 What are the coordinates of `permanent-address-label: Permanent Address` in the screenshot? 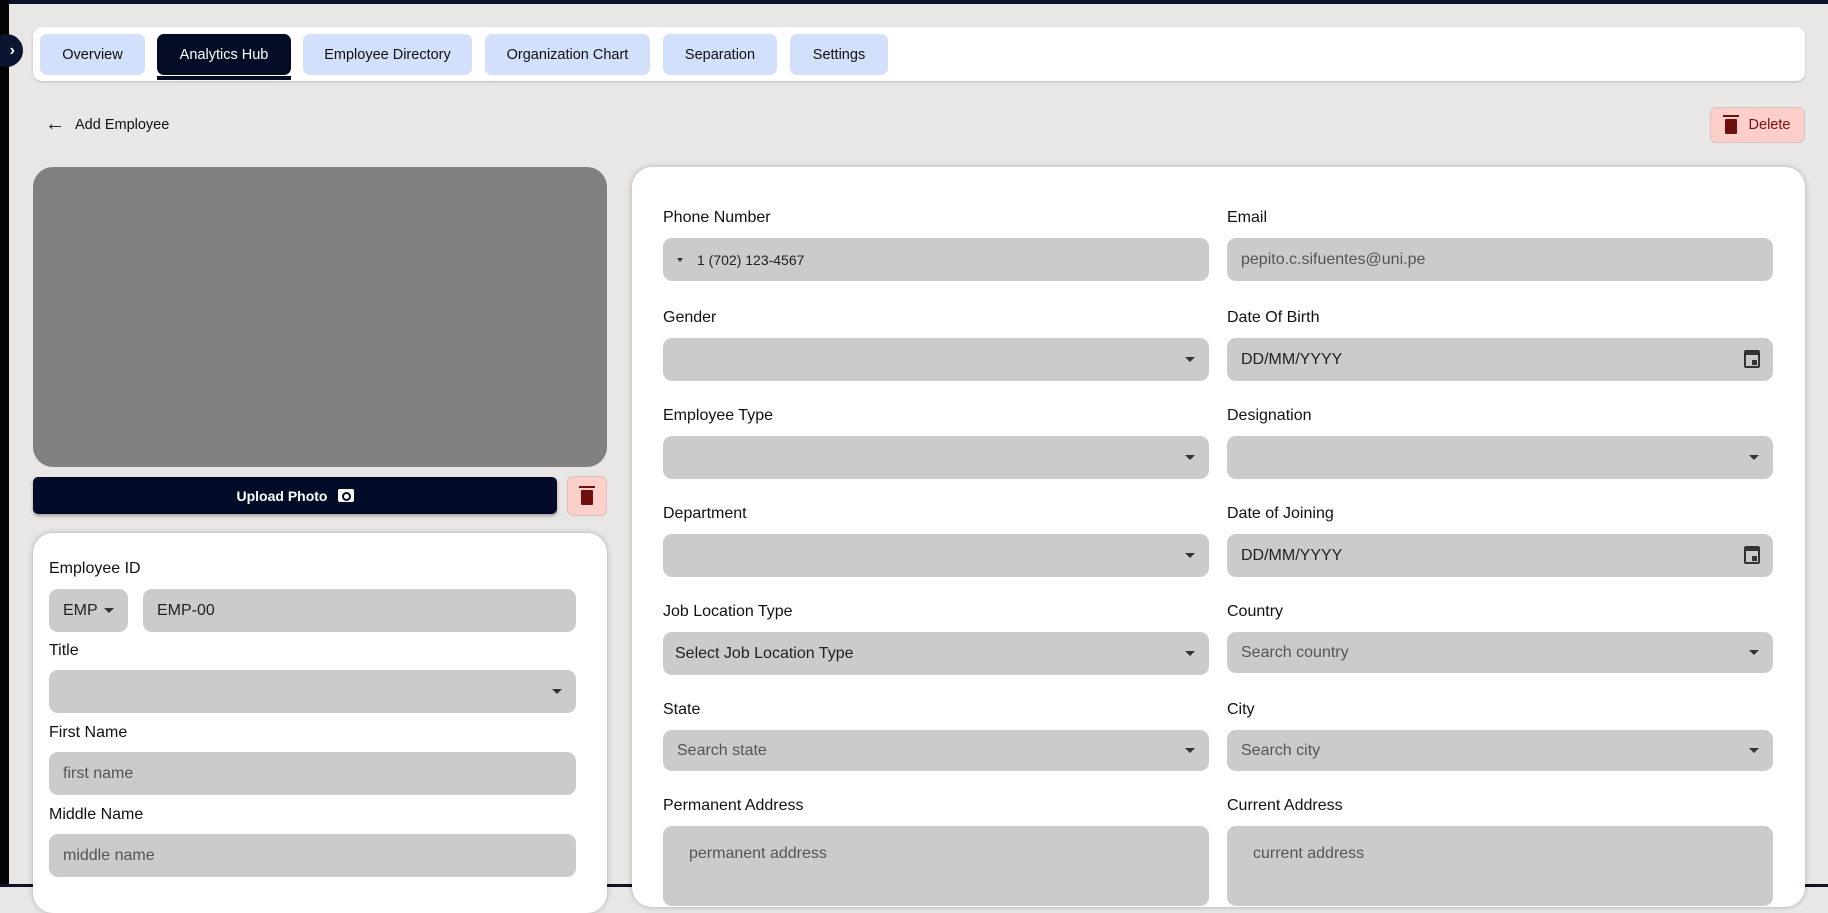 It's located at (733, 805).